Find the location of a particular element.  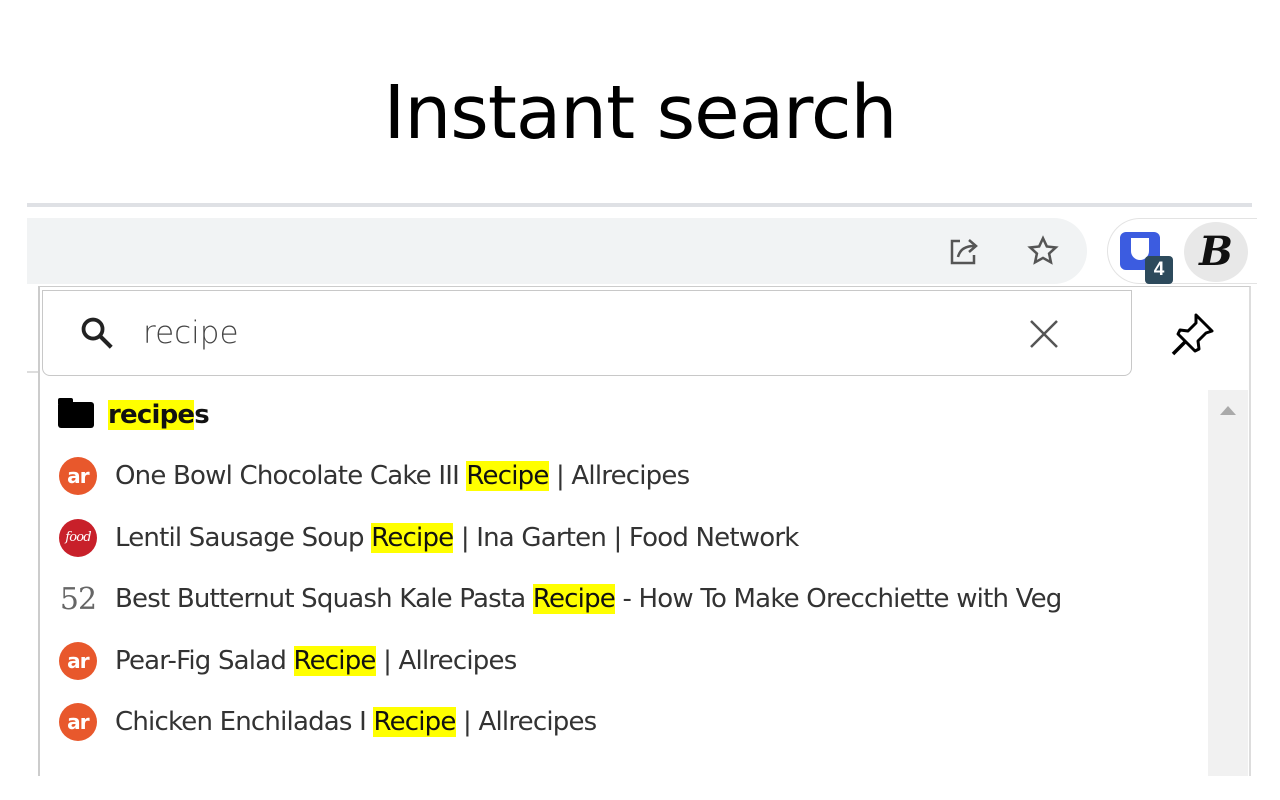

folder-result: recipes is located at coordinates (134, 414).